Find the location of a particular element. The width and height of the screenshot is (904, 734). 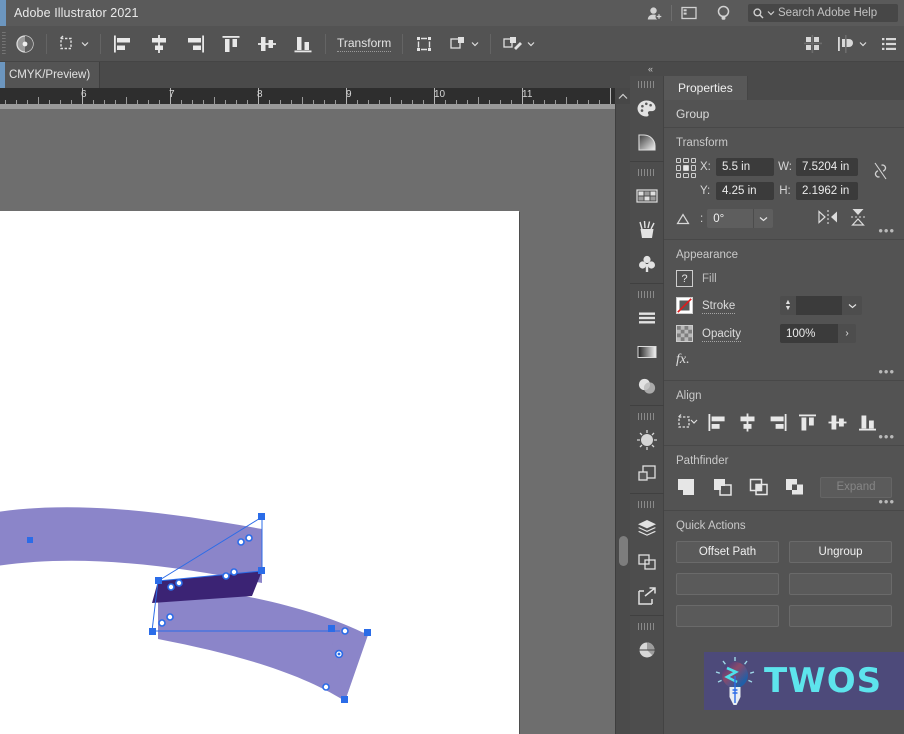

minus-front-button is located at coordinates (723, 487).